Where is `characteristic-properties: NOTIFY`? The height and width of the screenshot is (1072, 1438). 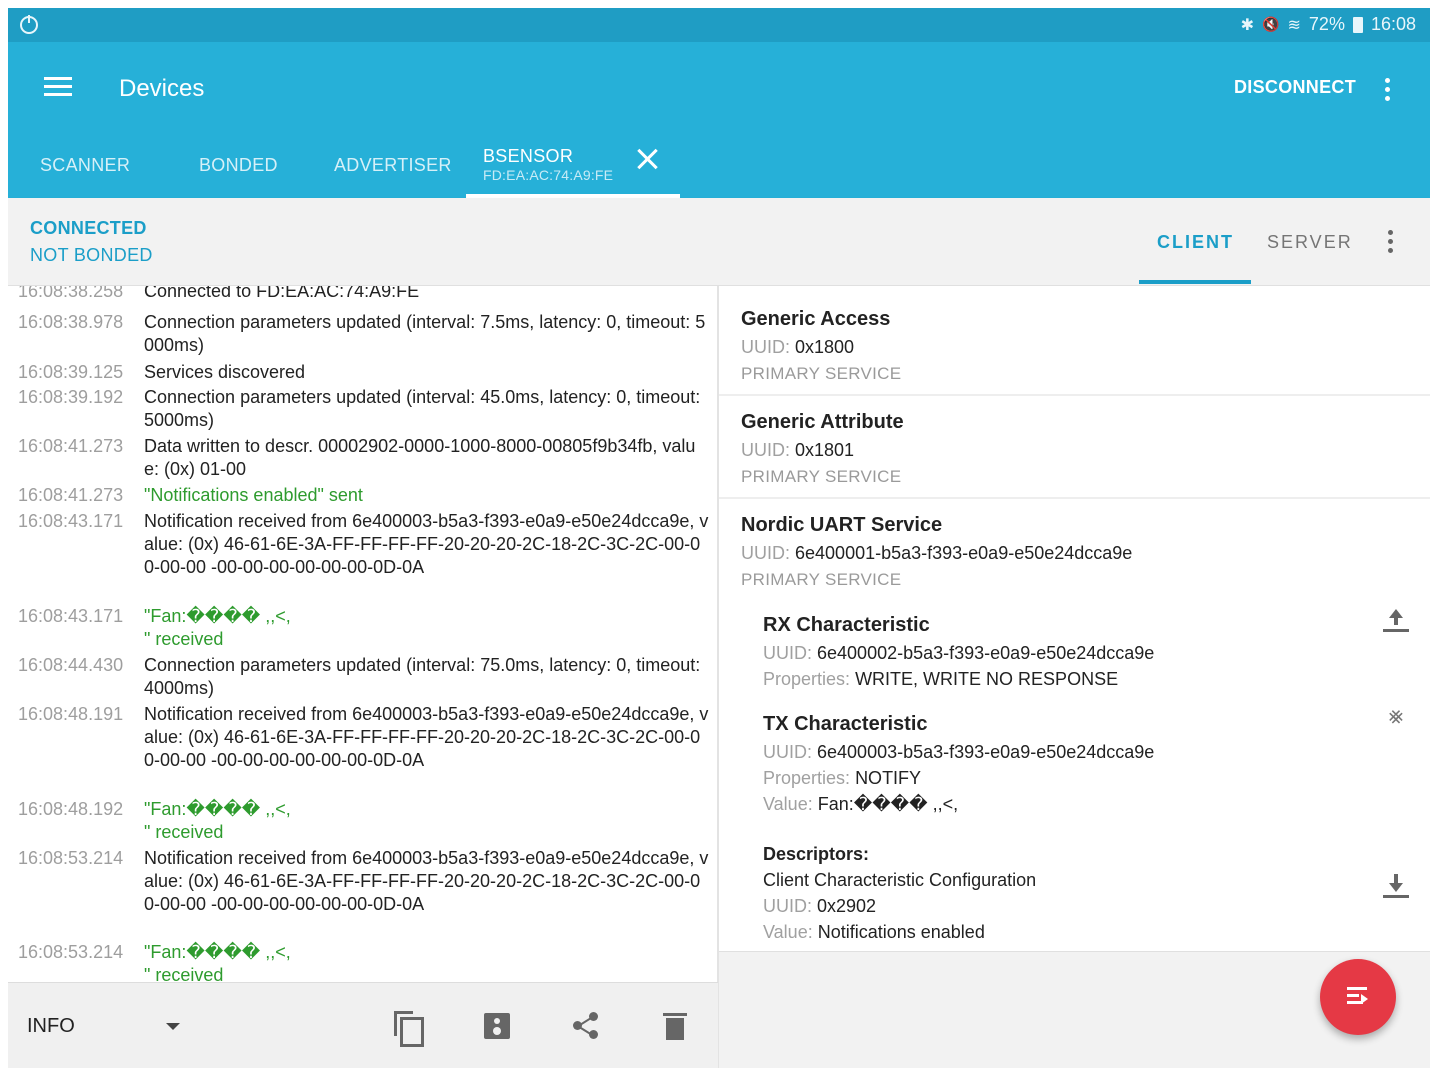
characteristic-properties: NOTIFY is located at coordinates (888, 778).